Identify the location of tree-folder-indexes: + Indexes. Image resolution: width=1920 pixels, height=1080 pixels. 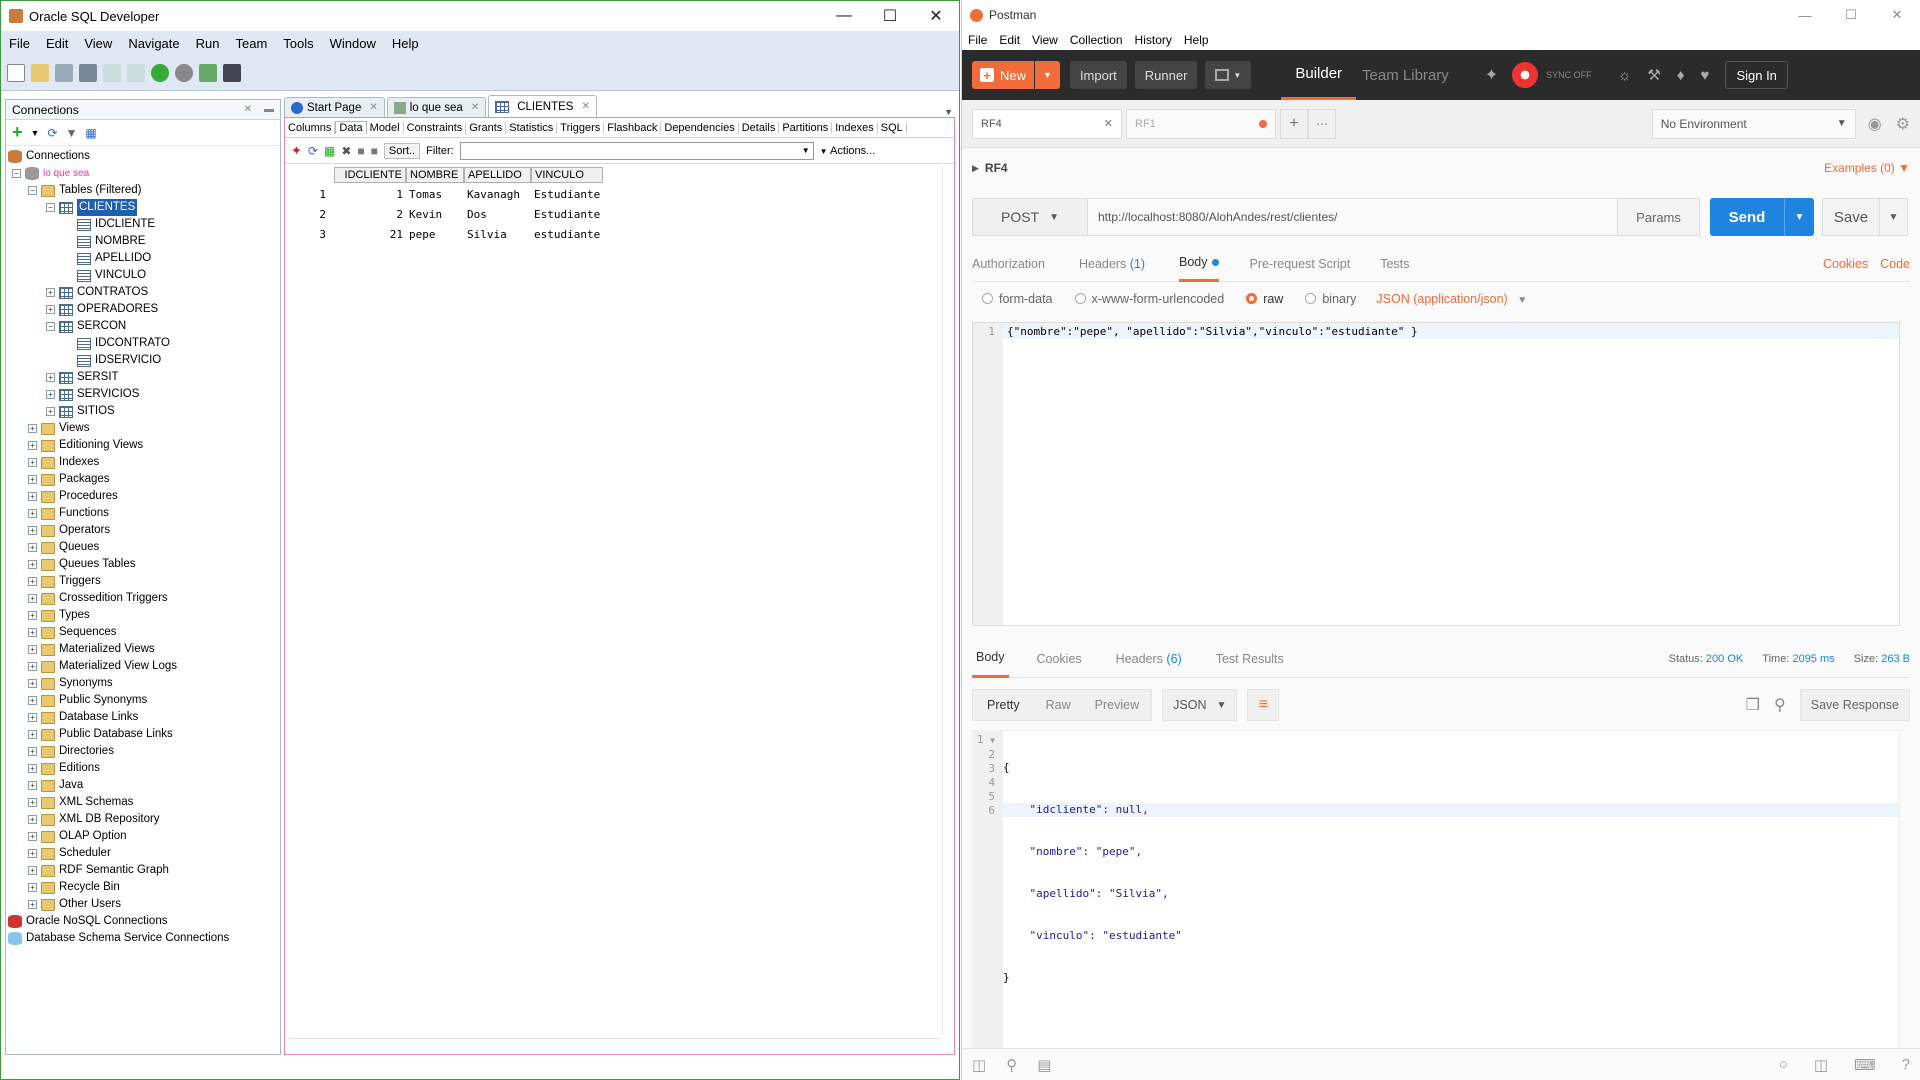
(143, 462).